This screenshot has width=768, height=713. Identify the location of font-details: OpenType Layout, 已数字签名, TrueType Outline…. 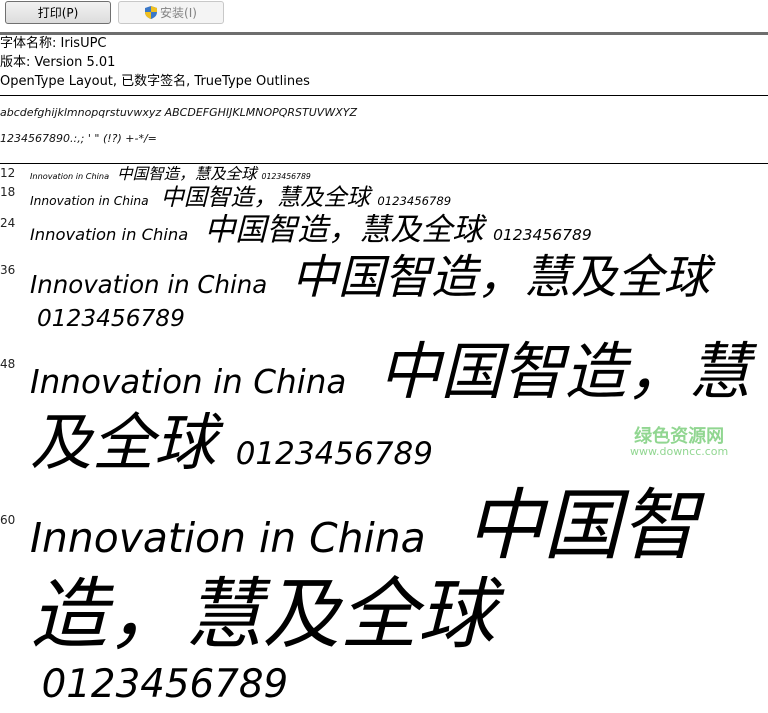
(155, 81).